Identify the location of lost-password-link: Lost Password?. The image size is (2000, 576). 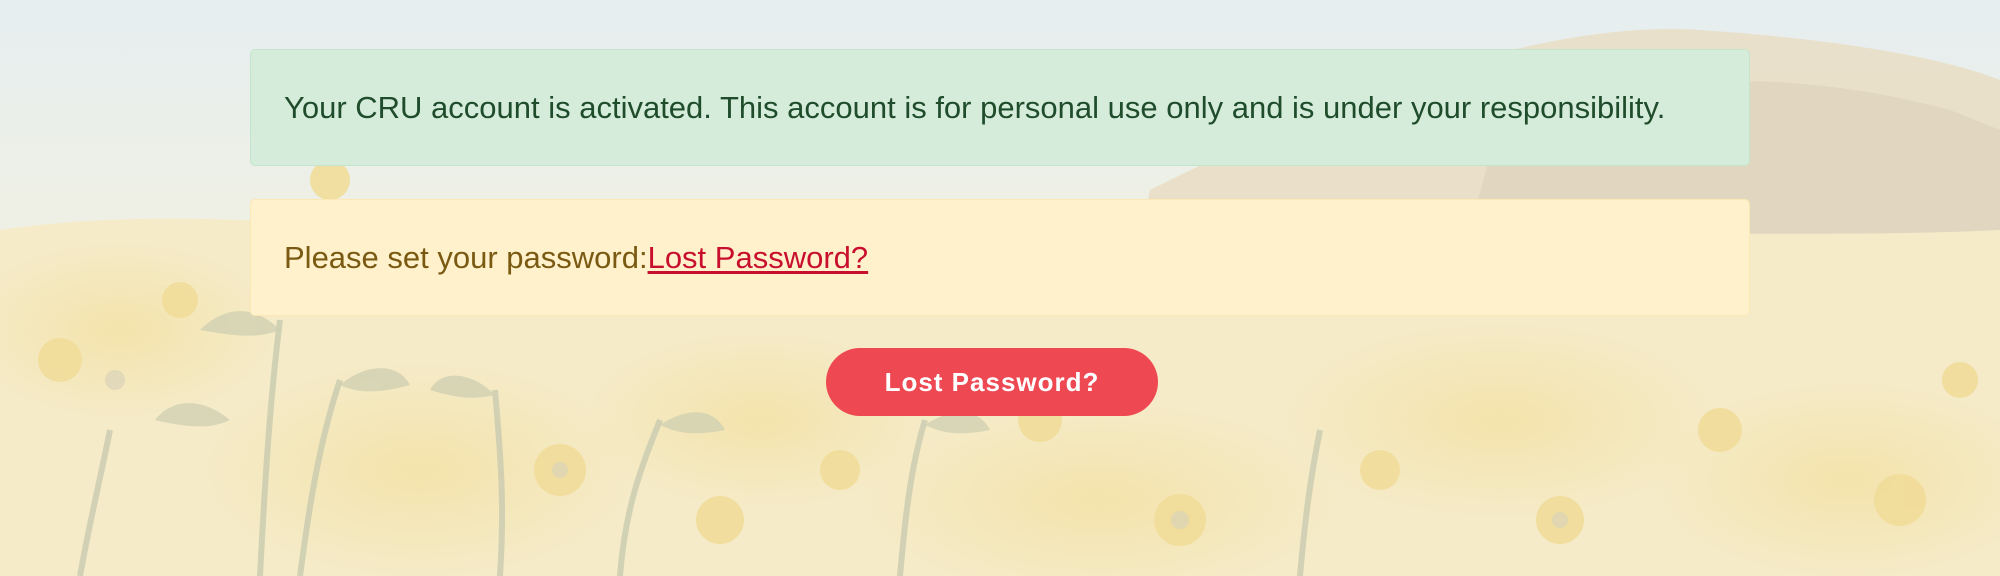
(758, 258).